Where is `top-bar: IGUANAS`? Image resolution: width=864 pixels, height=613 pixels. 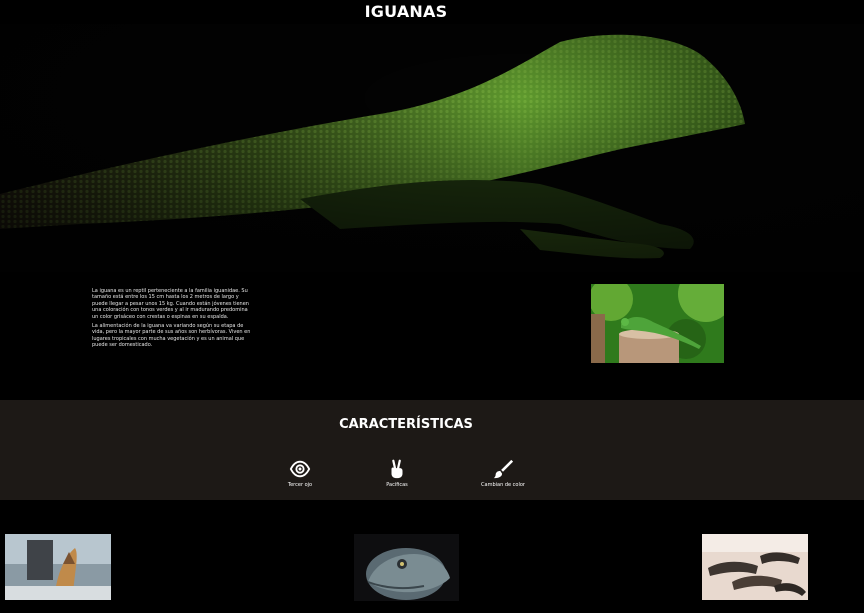 top-bar: IGUANAS is located at coordinates (432, 12).